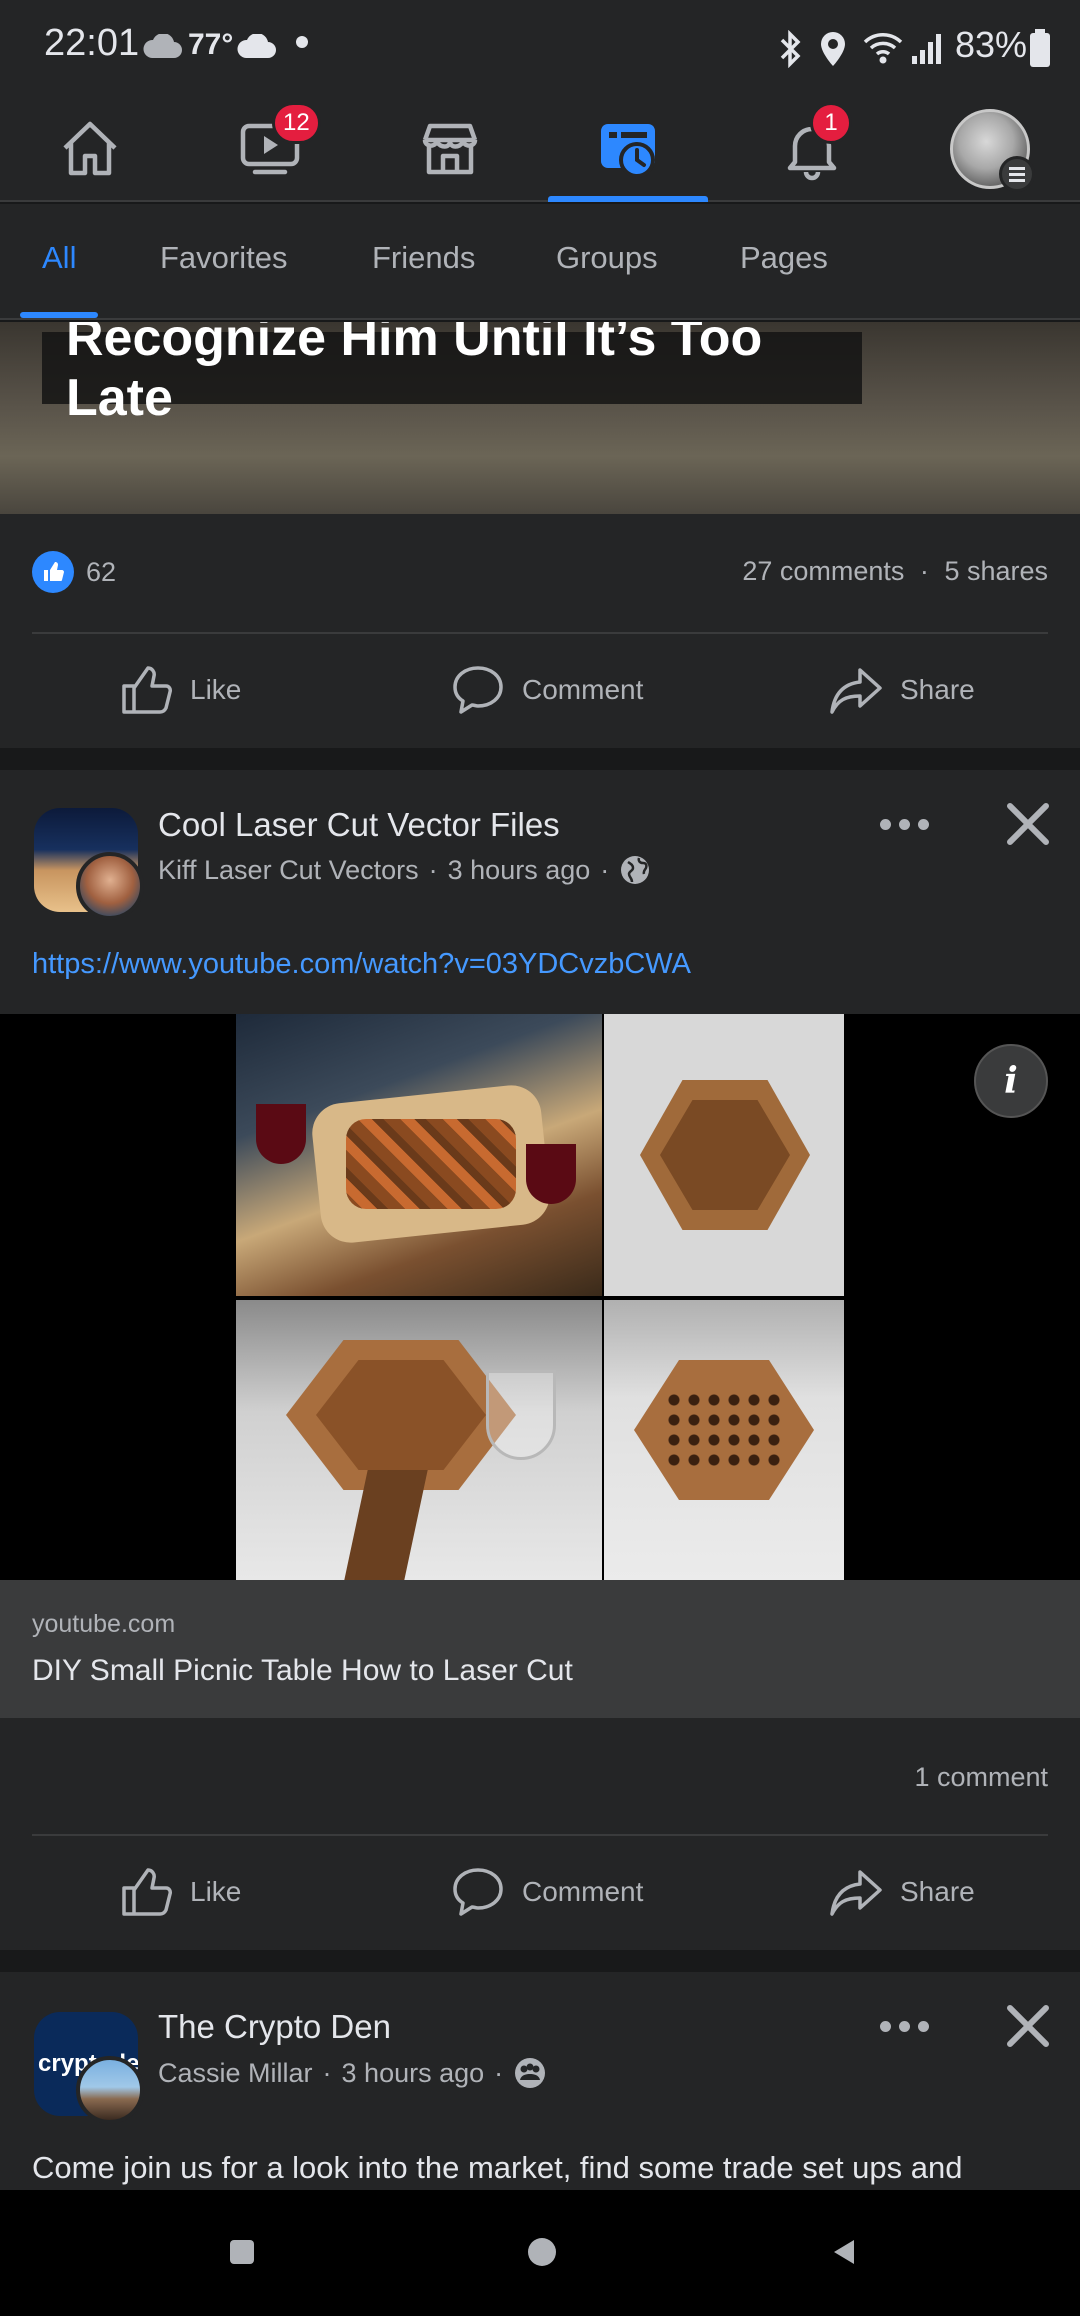 The image size is (1080, 2316). Describe the element at coordinates (635, 870) in the screenshot. I see `globe-icon` at that location.